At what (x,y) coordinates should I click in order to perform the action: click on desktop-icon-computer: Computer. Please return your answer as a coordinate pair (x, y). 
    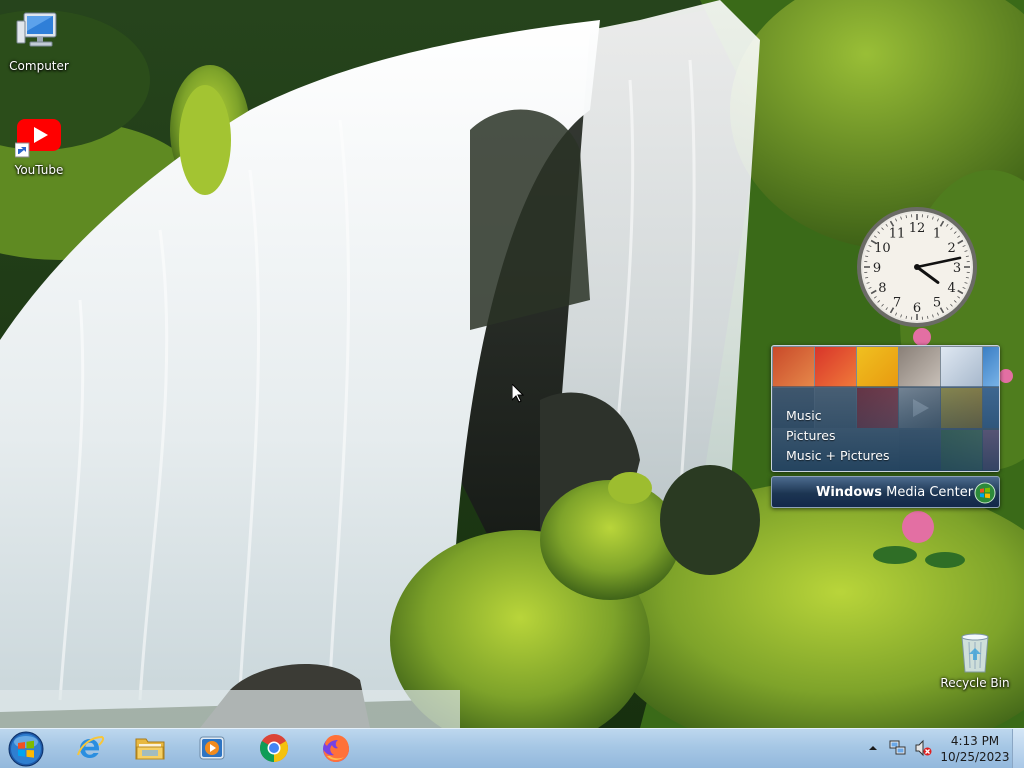
    Looking at the image, I should click on (39, 41).